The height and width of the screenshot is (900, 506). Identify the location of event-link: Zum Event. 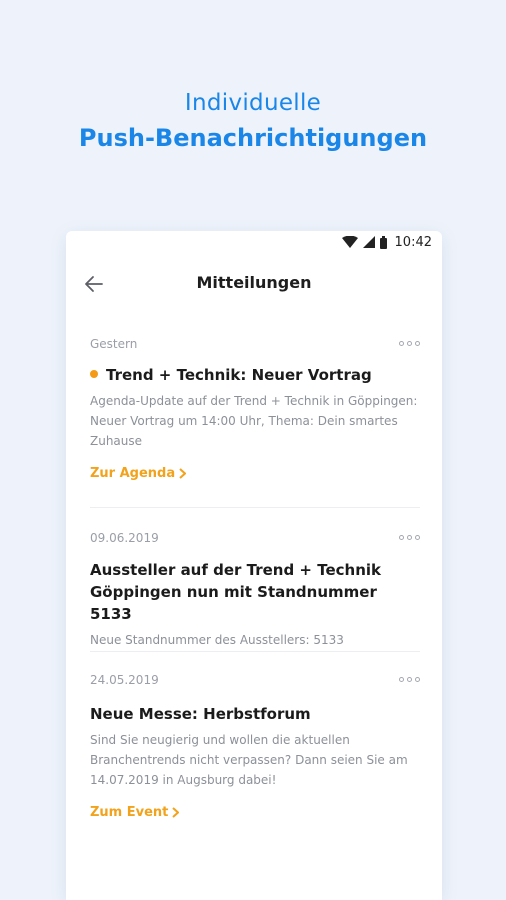
(135, 812).